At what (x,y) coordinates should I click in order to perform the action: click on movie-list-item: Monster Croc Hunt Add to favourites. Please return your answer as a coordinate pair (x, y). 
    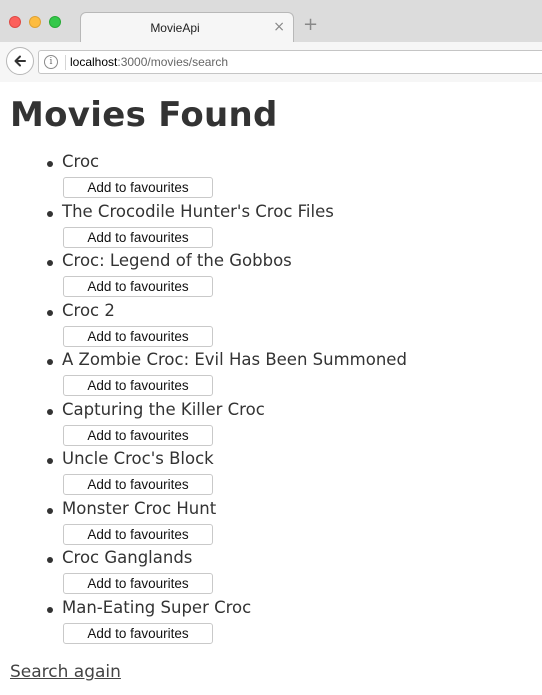
    Looking at the image, I should click on (271, 524).